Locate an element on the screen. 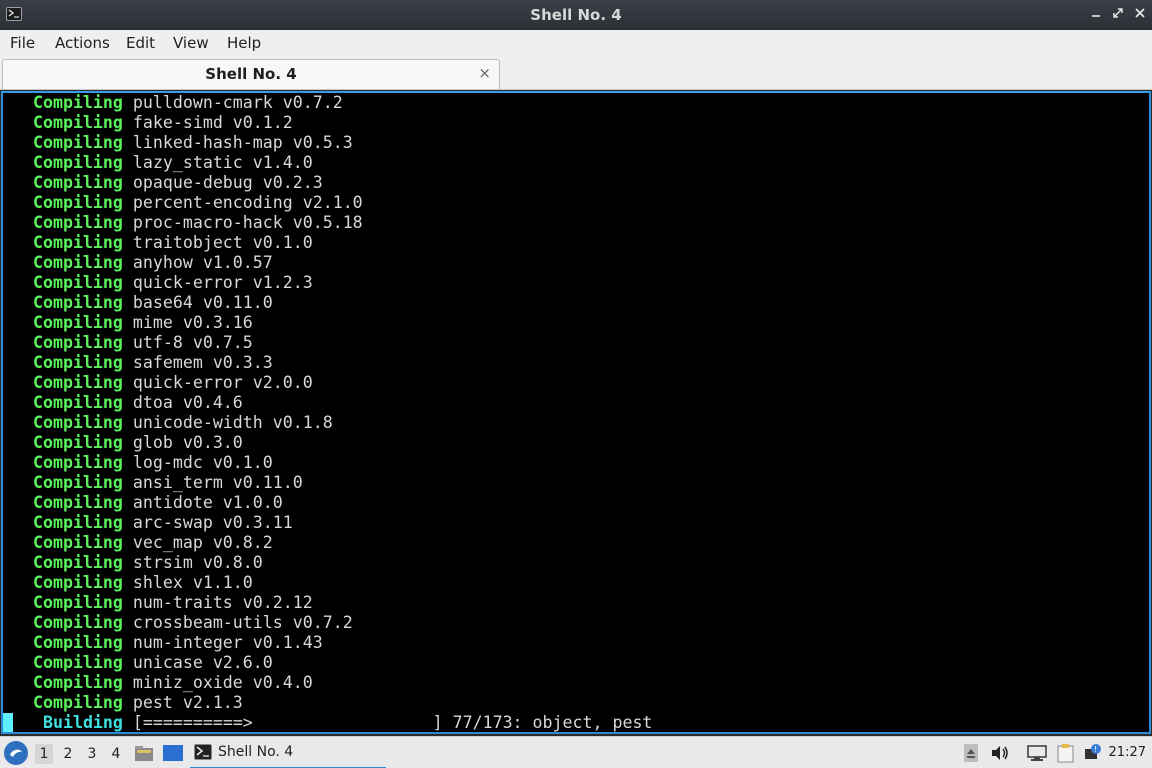 Image resolution: width=1152 pixels, height=768 pixels. terminal-line: Compiling miniz_oxide v0.4.0 is located at coordinates (327, 683).